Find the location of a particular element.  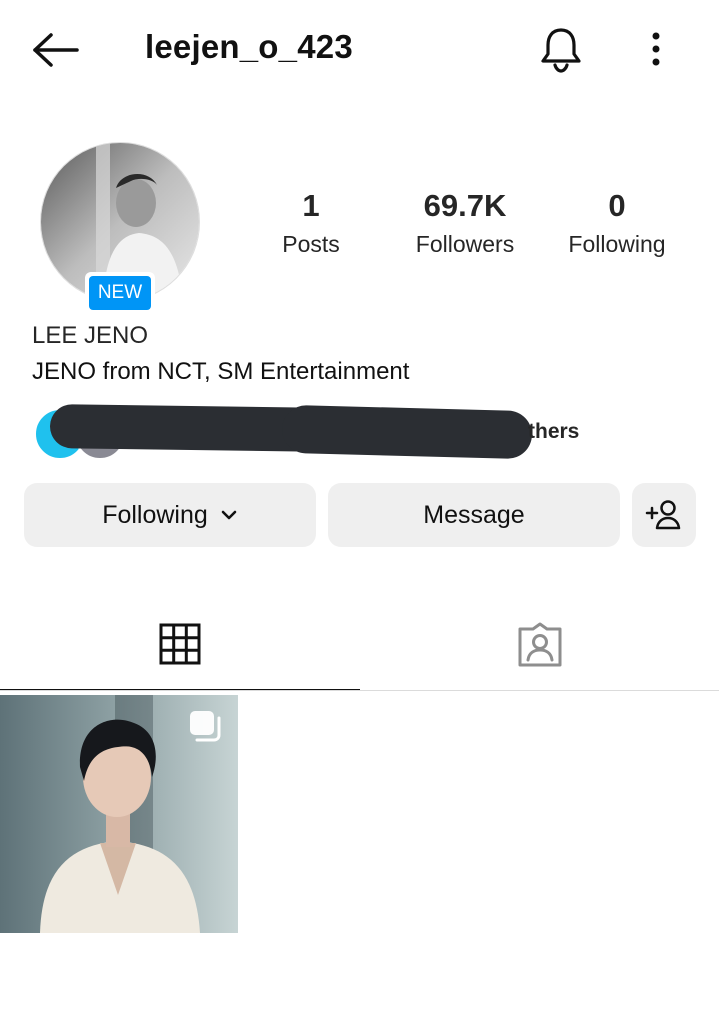

more-vertical-icon is located at coordinates (656, 49).